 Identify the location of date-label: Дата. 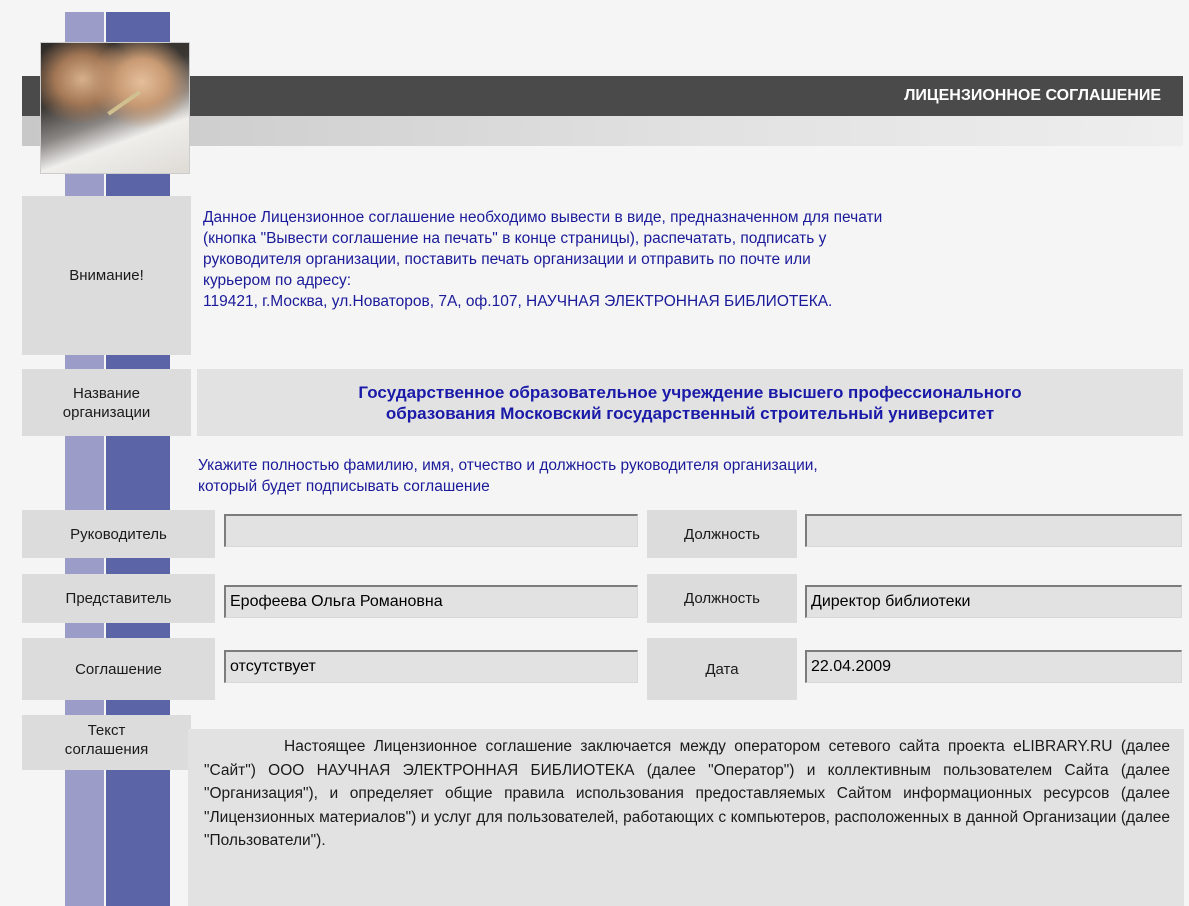
(722, 669).